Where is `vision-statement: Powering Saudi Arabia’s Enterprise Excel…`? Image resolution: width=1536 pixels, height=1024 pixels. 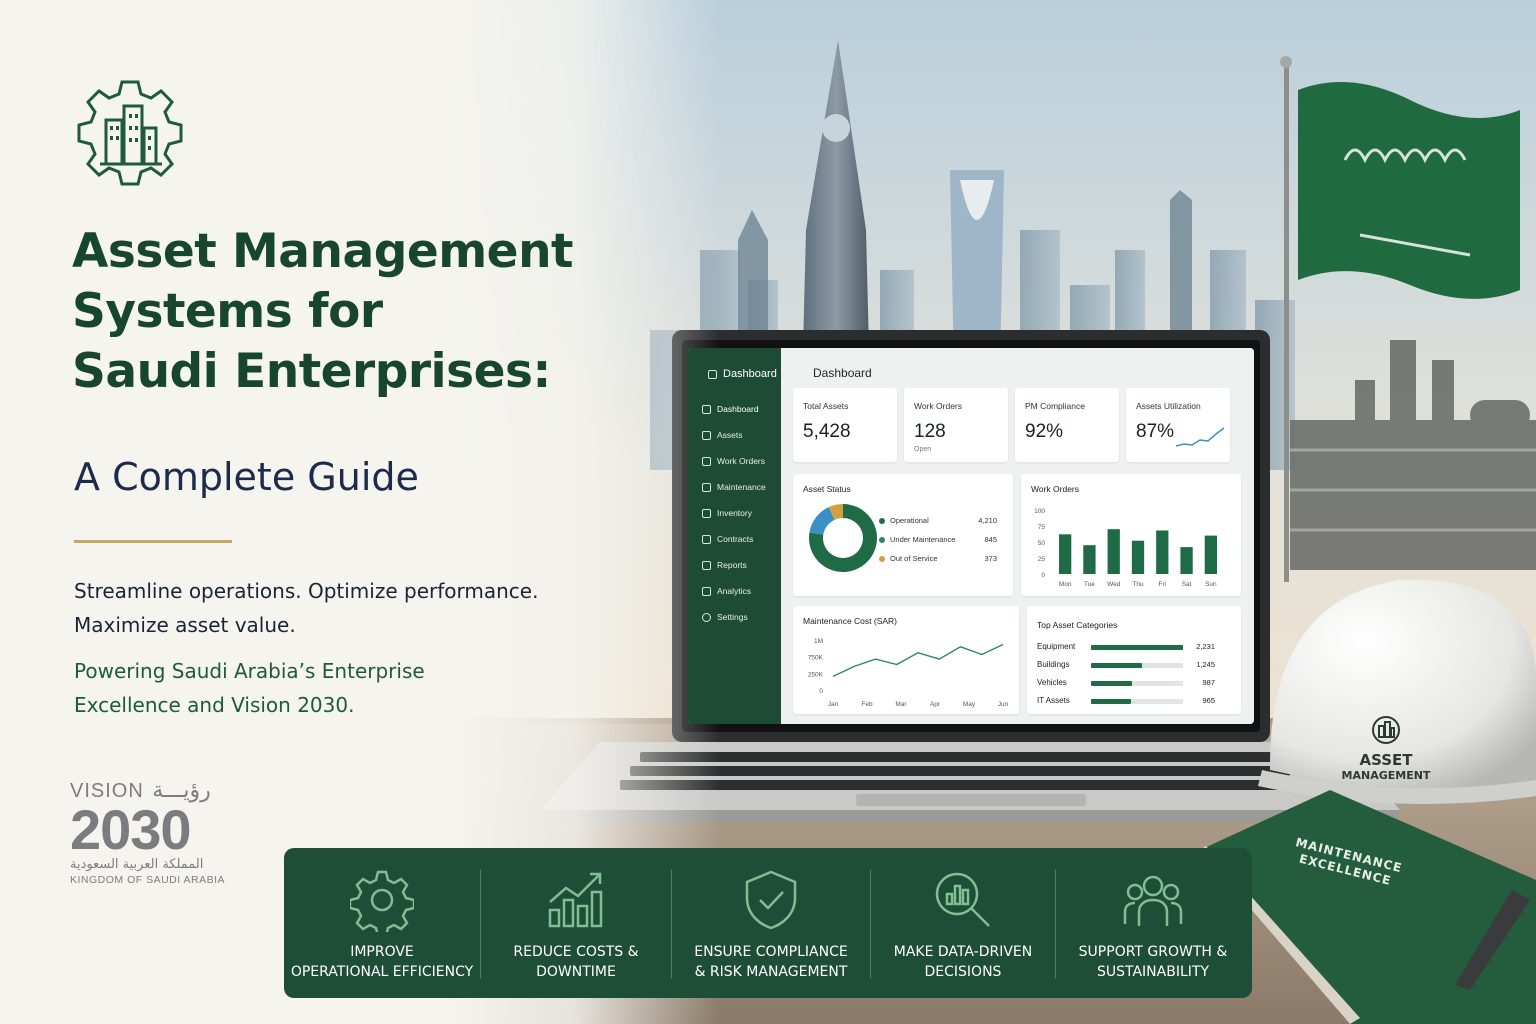 vision-statement: Powering Saudi Arabia’s Enterprise Excel… is located at coordinates (249, 688).